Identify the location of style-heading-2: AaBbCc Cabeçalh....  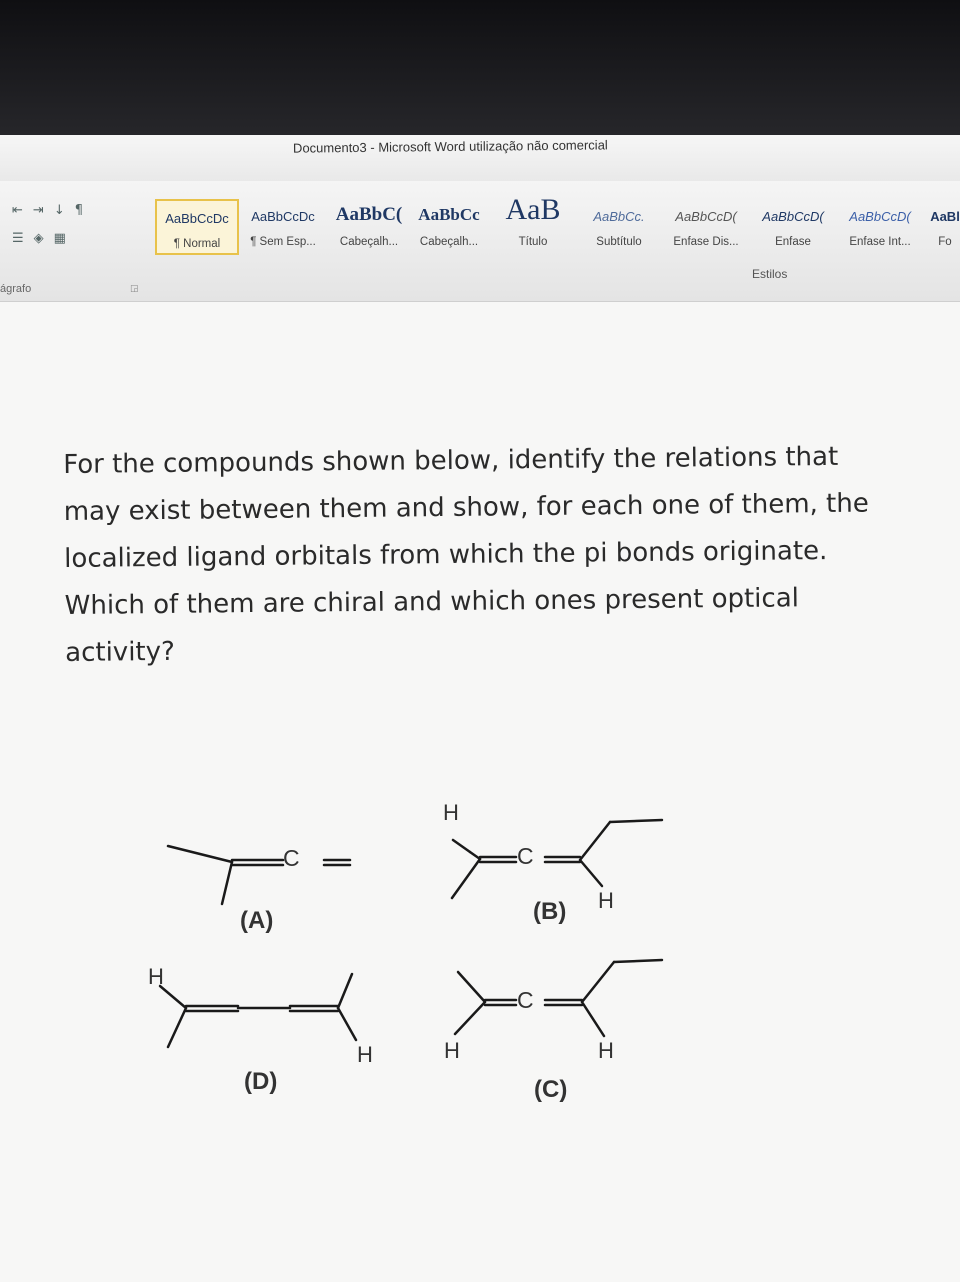
(449, 227).